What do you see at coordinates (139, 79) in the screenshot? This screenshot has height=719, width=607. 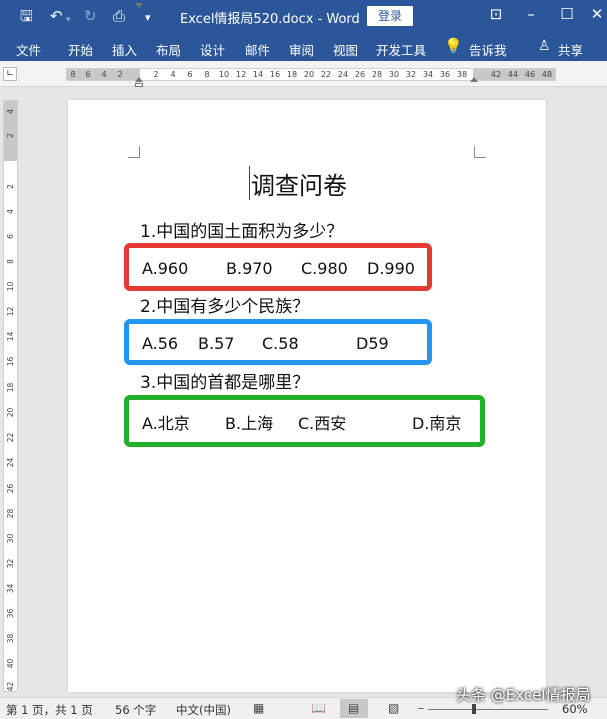 I see `hanging-indent-marker` at bounding box center [139, 79].